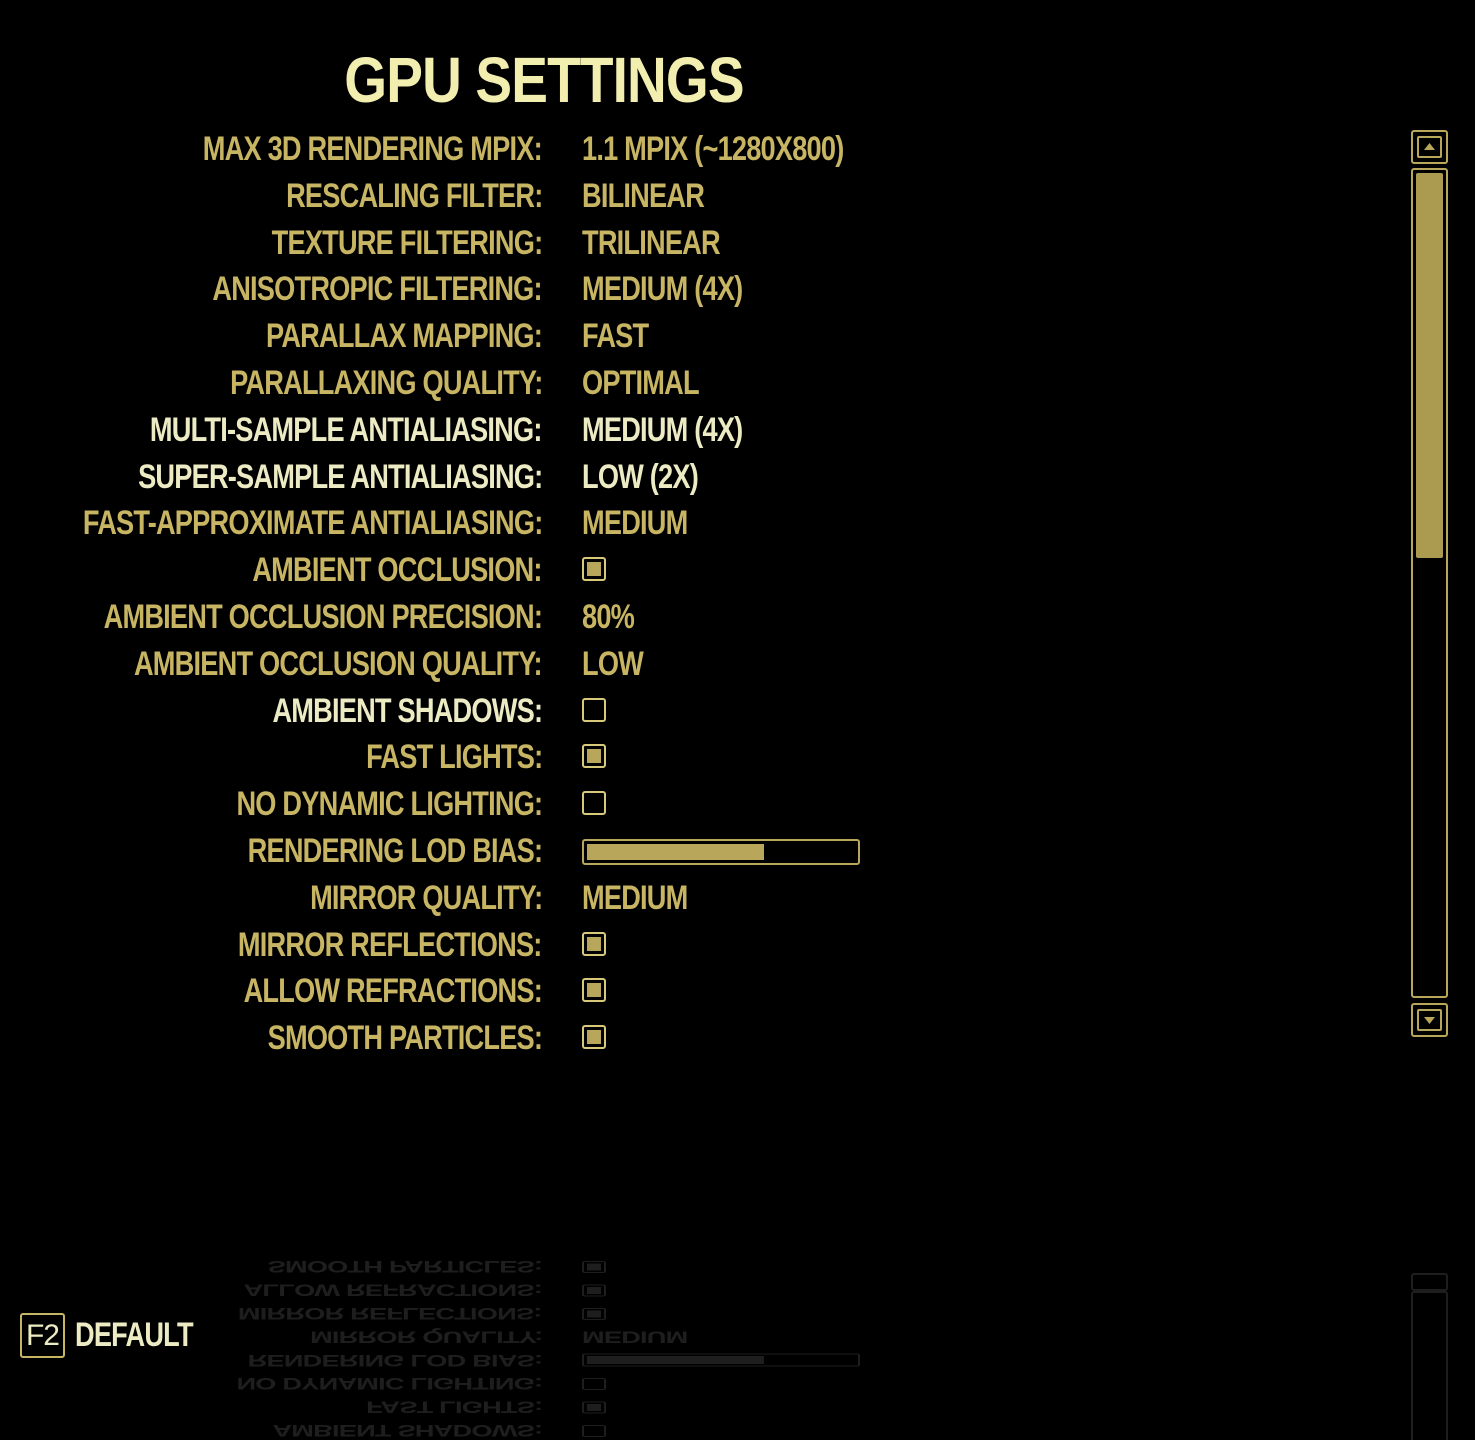  What do you see at coordinates (414, 195) in the screenshot?
I see `setting-label: RESCALING FILTER:` at bounding box center [414, 195].